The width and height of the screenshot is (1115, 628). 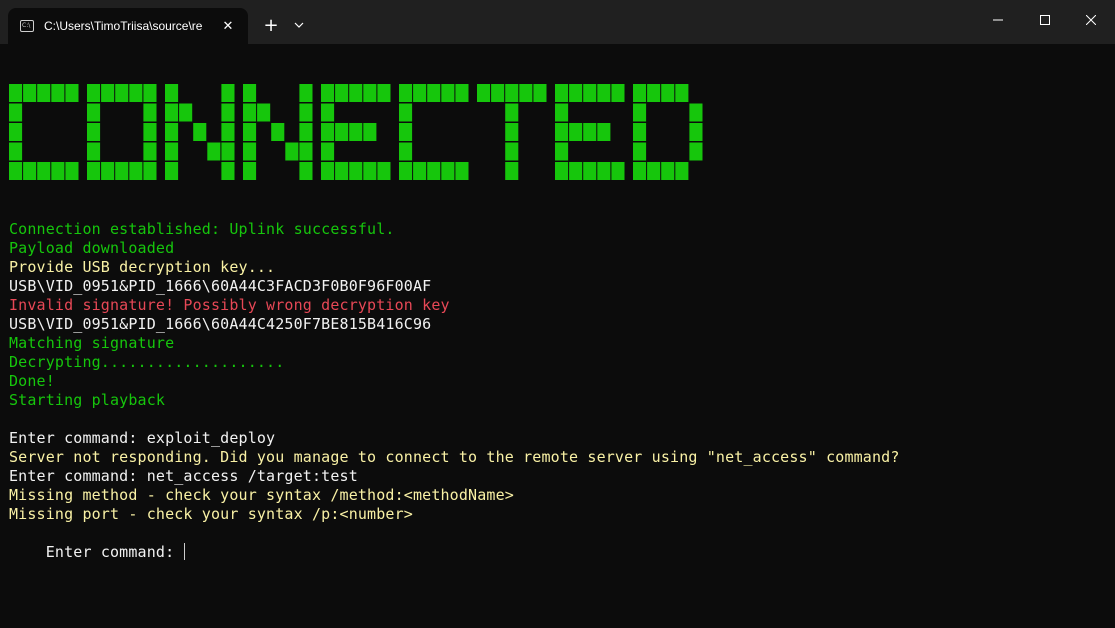 What do you see at coordinates (27, 26) in the screenshot?
I see `terminal-icon` at bounding box center [27, 26].